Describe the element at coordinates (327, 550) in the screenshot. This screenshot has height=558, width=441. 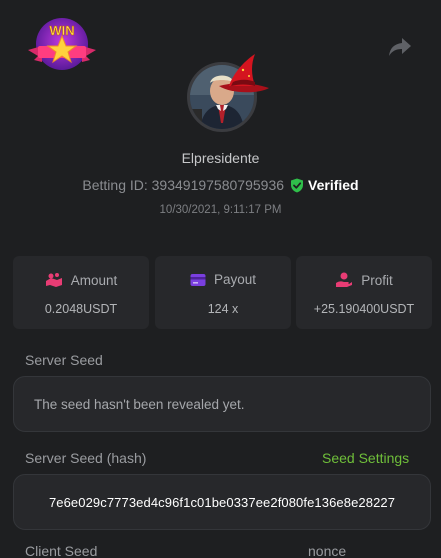
I see `nonce-label: nonce` at that location.